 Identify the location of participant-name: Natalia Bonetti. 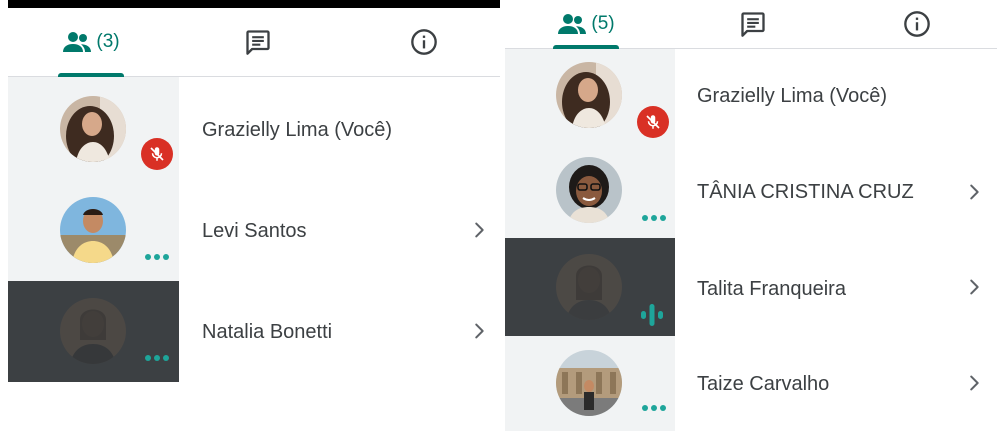
(267, 332).